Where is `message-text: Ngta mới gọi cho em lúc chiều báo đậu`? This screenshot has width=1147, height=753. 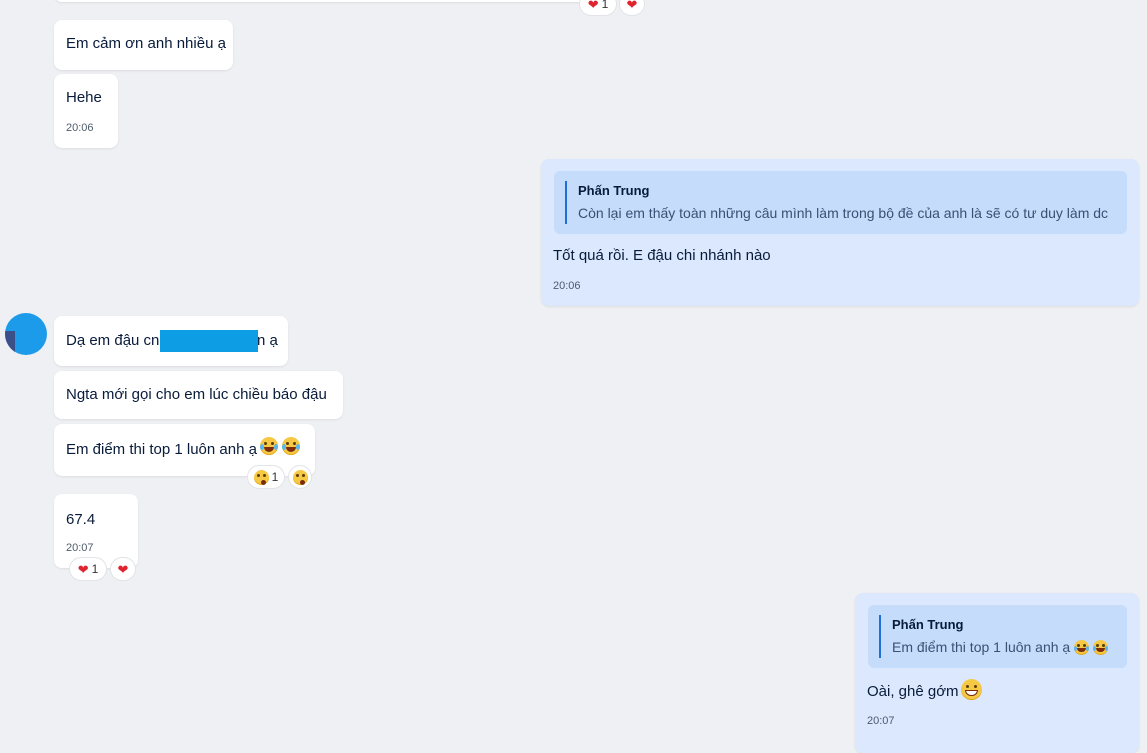 message-text: Ngta mới gọi cho em lúc chiều báo đậu is located at coordinates (196, 394).